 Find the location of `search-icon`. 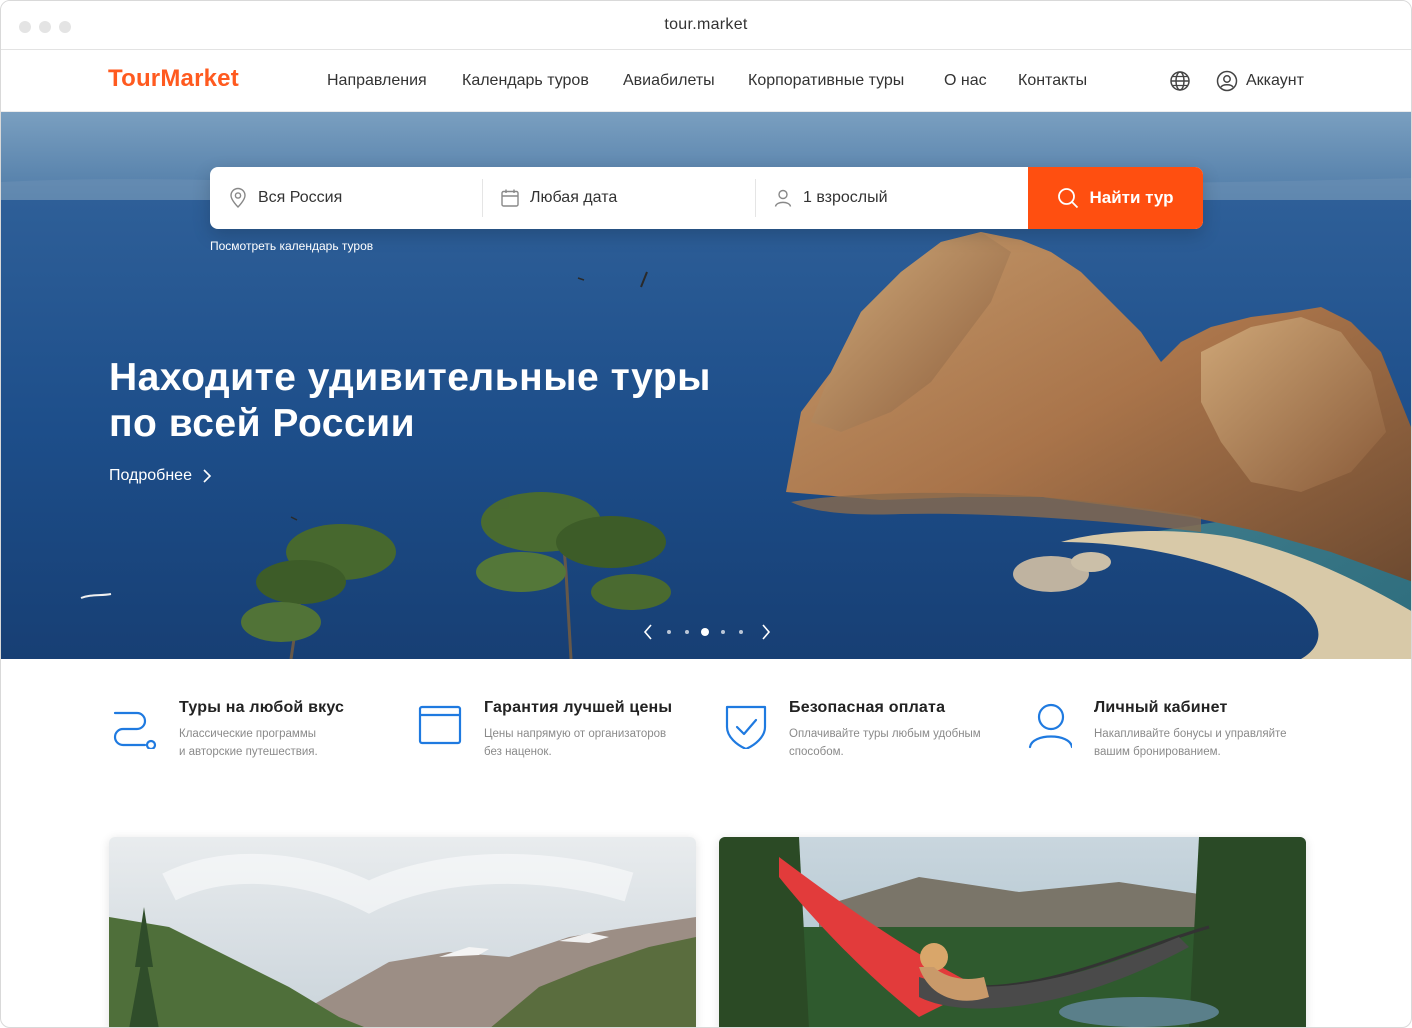

search-icon is located at coordinates (1068, 198).